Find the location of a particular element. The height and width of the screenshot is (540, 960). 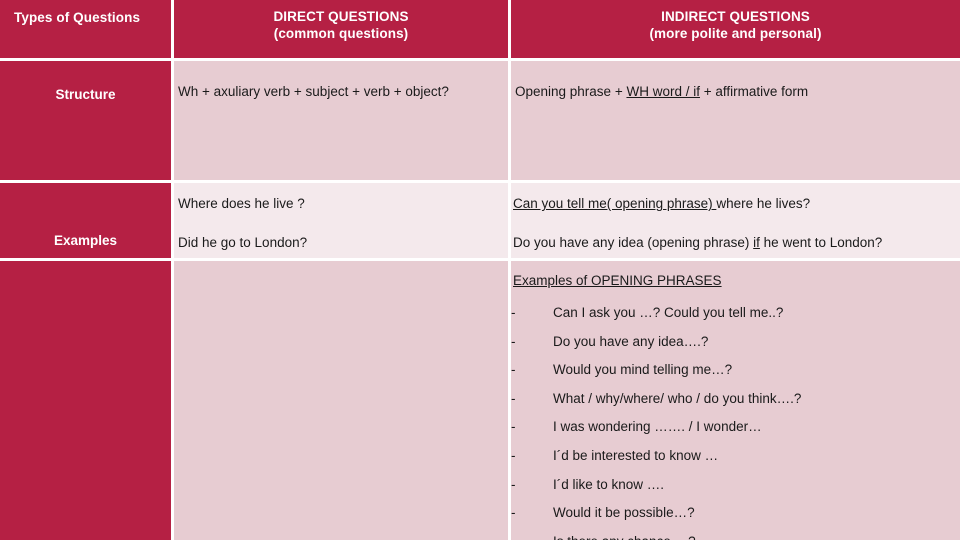

row-label-structure: Structure is located at coordinates (85, 94).